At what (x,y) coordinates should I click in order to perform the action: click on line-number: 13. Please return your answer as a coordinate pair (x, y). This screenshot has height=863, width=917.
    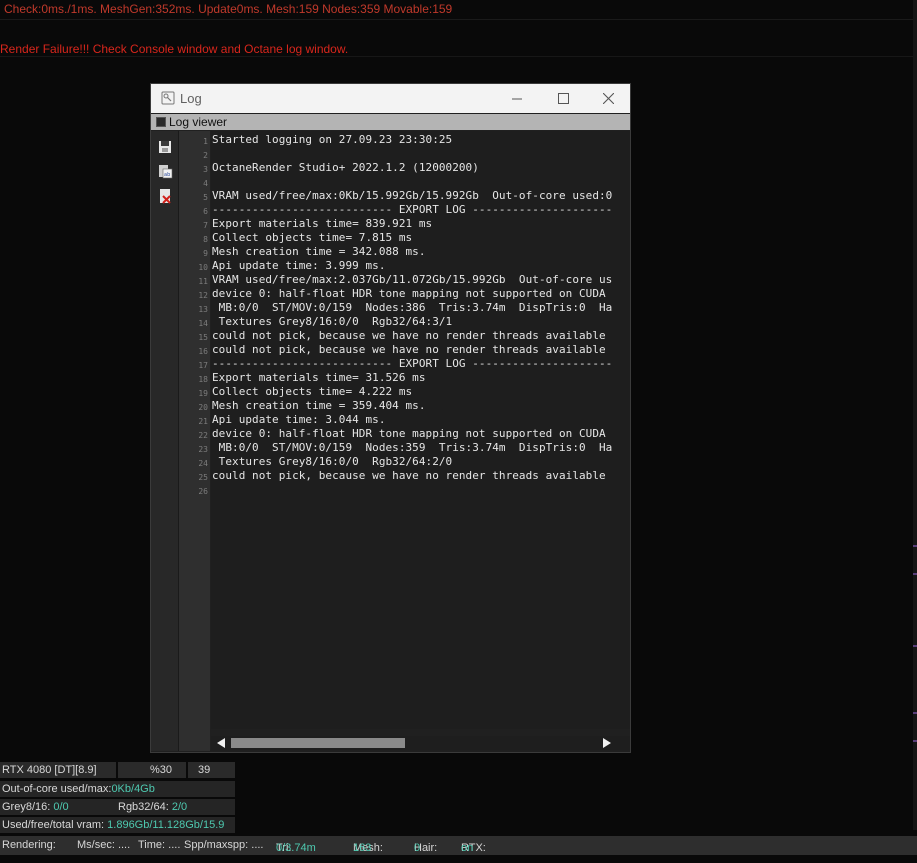
    Looking at the image, I should click on (203, 309).